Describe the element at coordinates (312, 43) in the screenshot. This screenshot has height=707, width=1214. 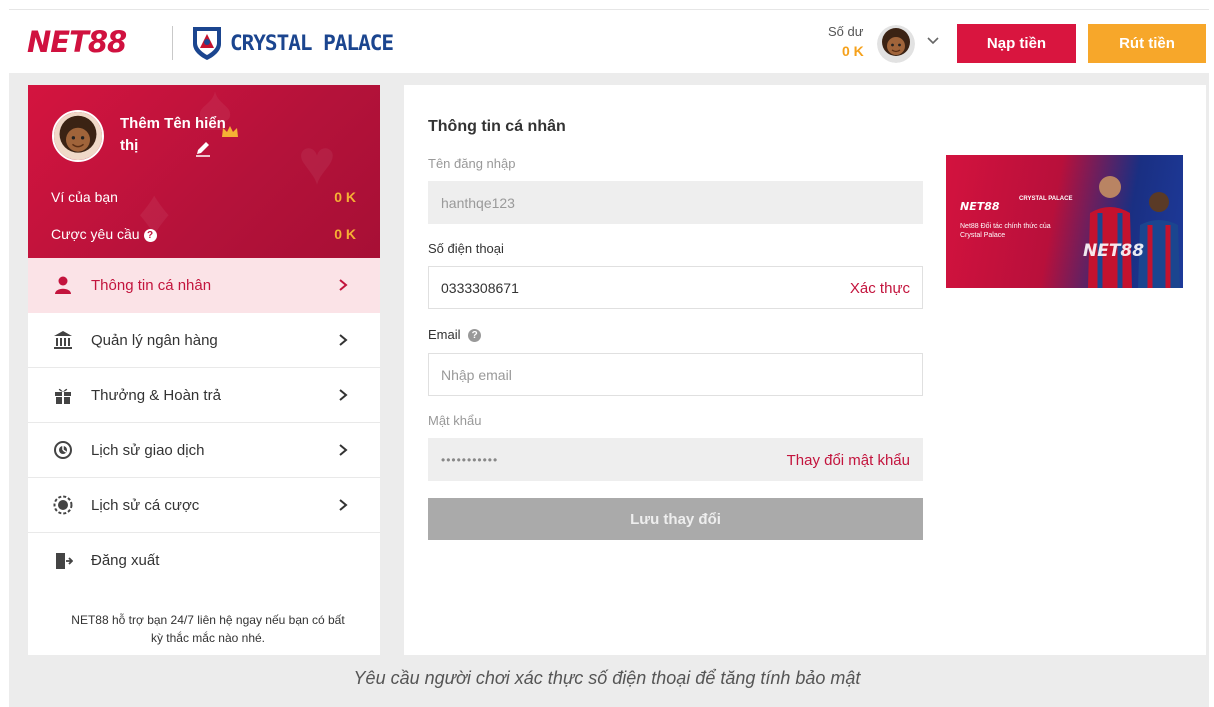
I see `partner-name: CRYSTAL PALACE` at that location.